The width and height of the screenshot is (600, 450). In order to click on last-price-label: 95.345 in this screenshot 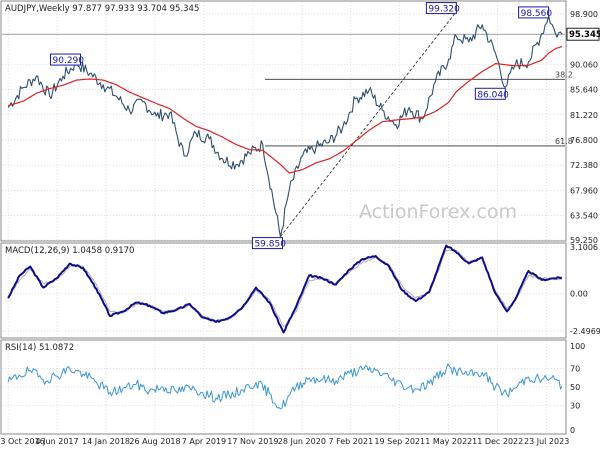, I will do `click(584, 35)`.